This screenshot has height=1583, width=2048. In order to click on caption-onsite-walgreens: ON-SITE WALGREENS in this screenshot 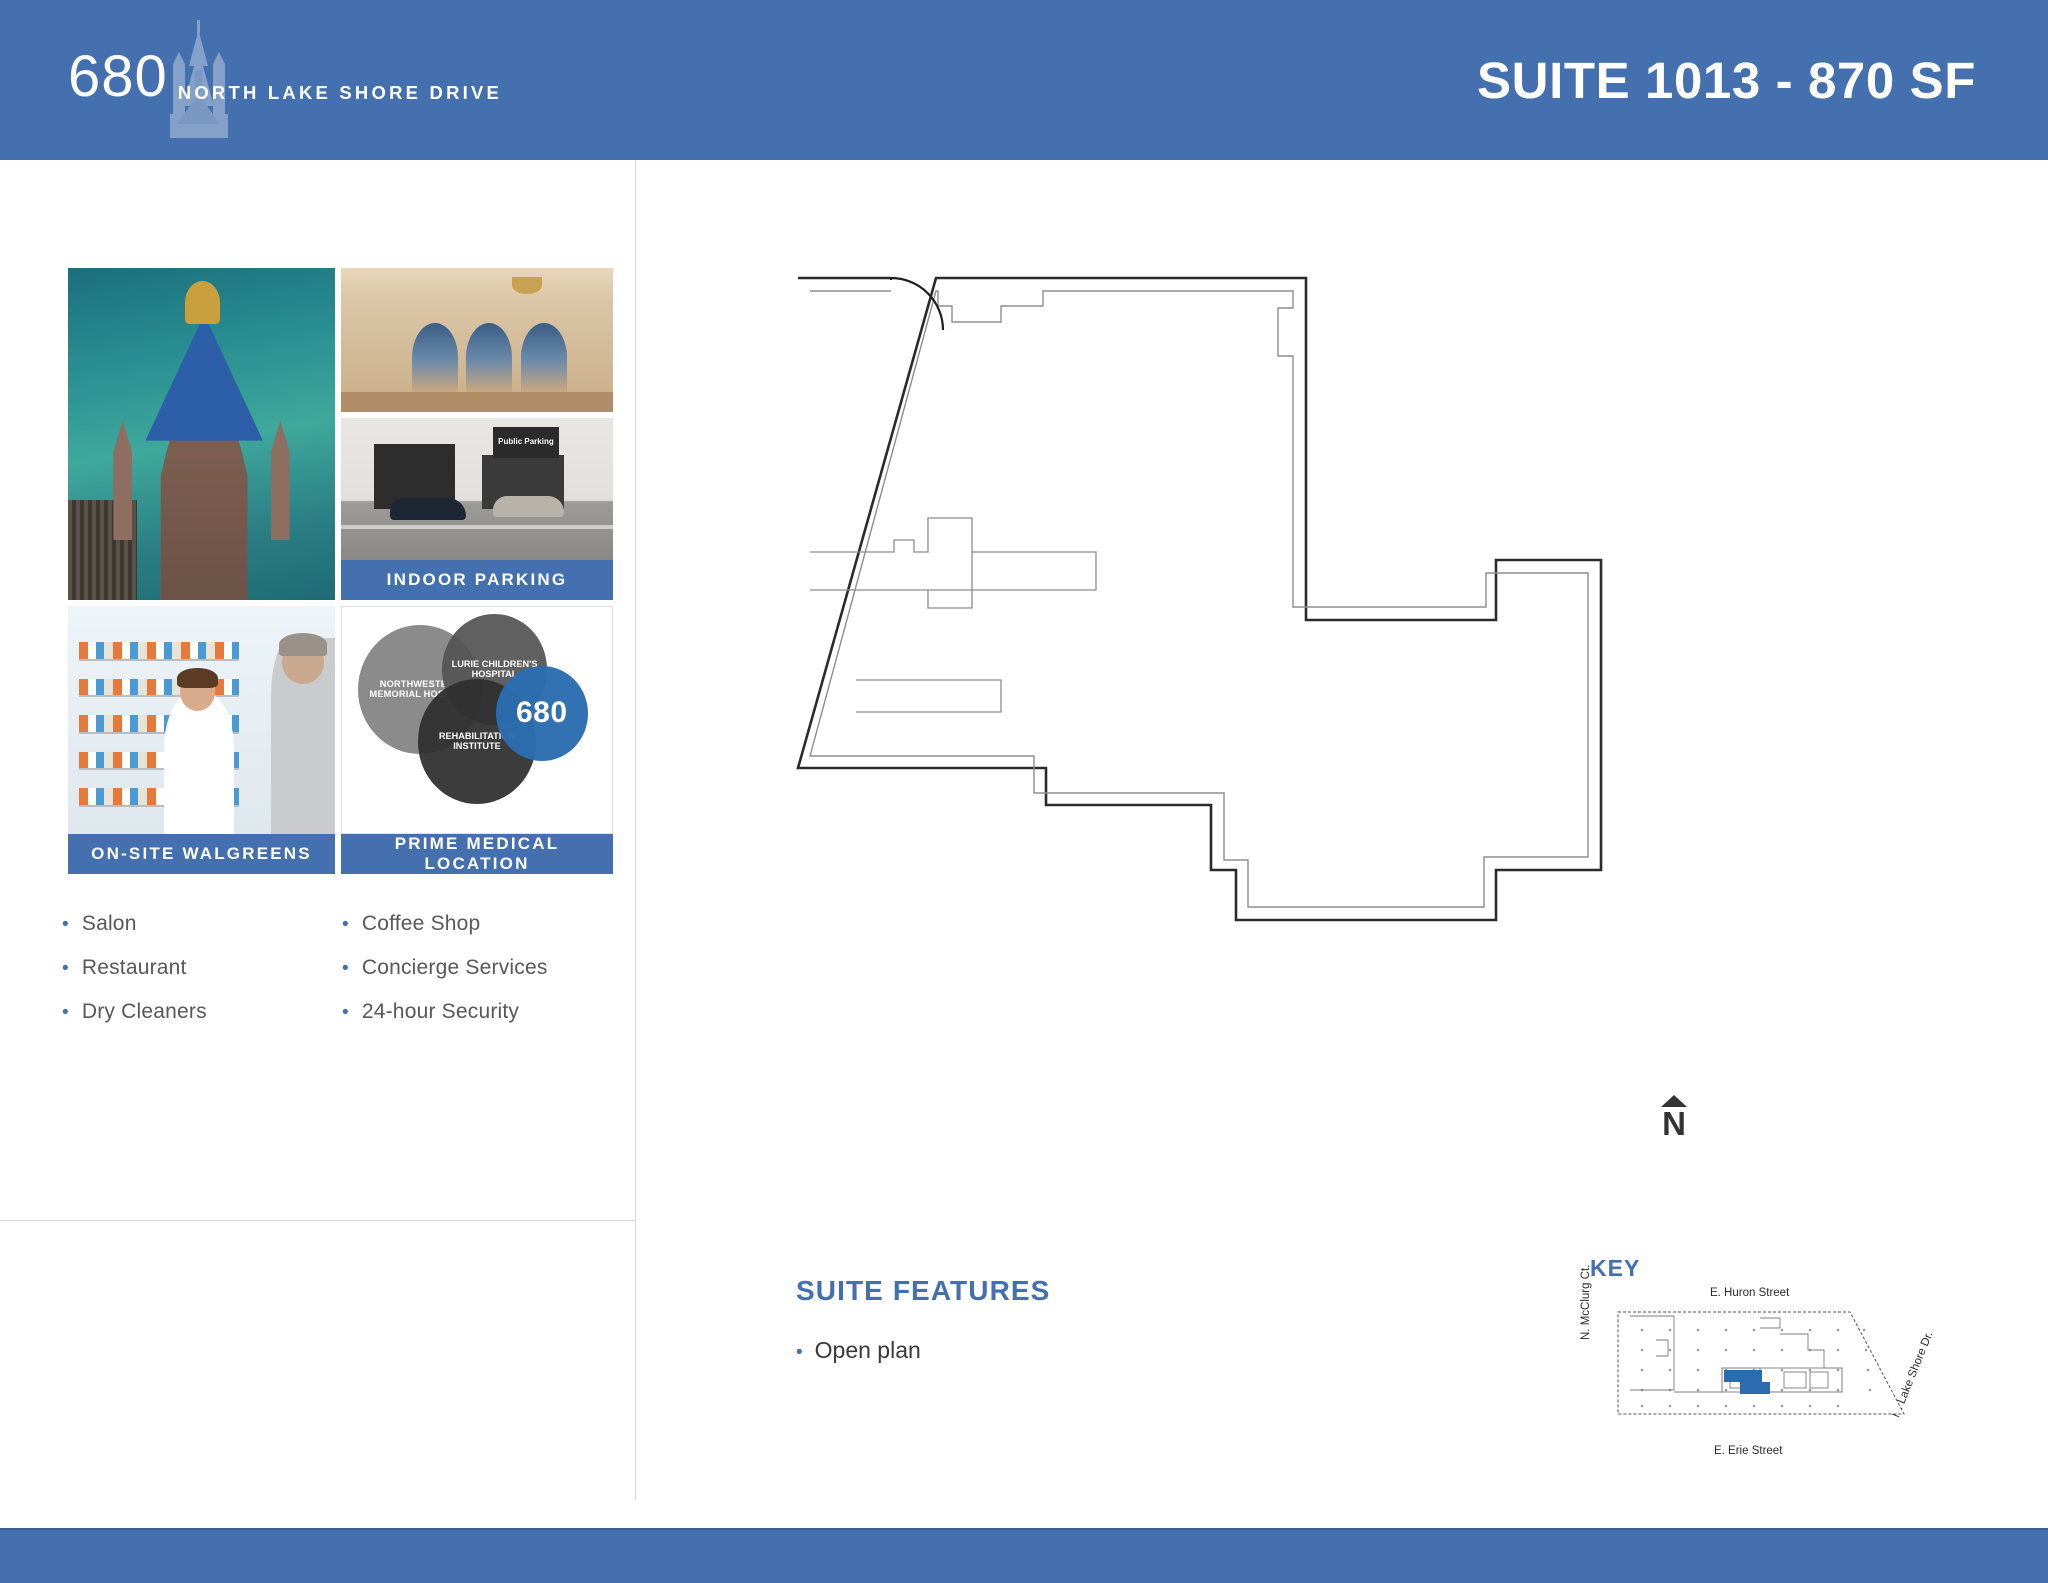, I will do `click(201, 854)`.